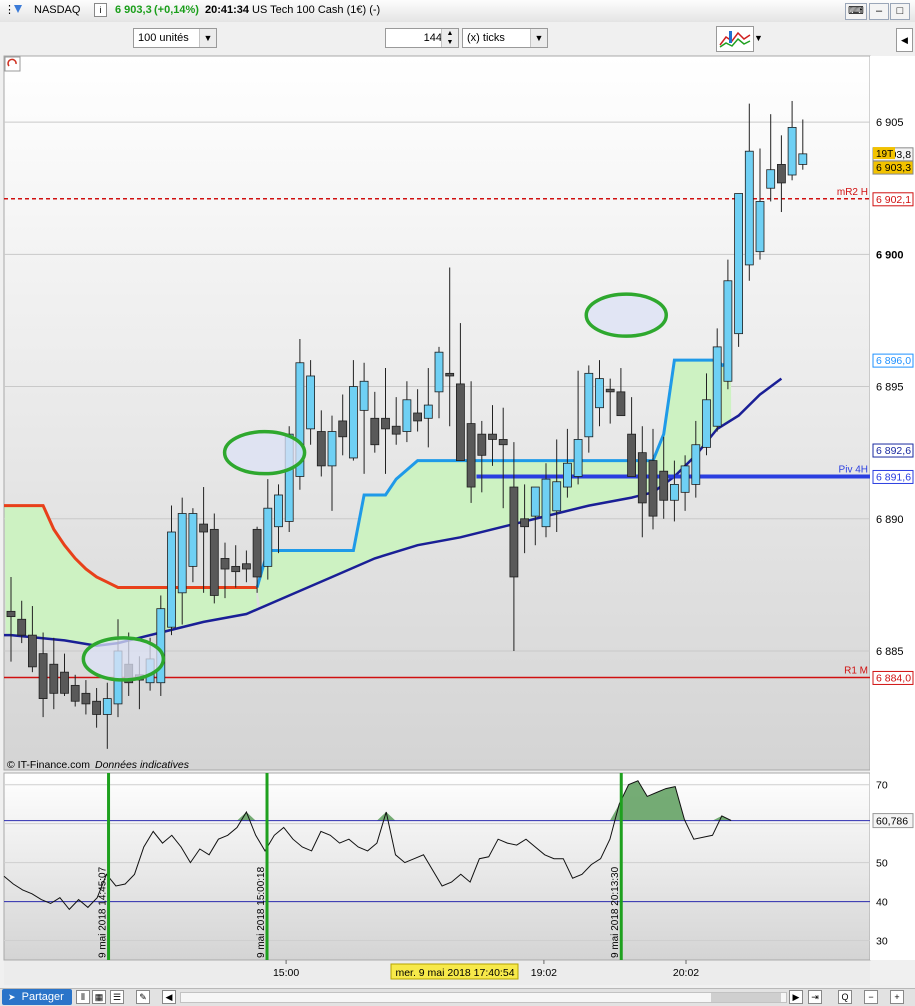 The width and height of the screenshot is (915, 1006). Describe the element at coordinates (893, 678) in the screenshot. I see `level-price-label: 6 884,0` at that location.